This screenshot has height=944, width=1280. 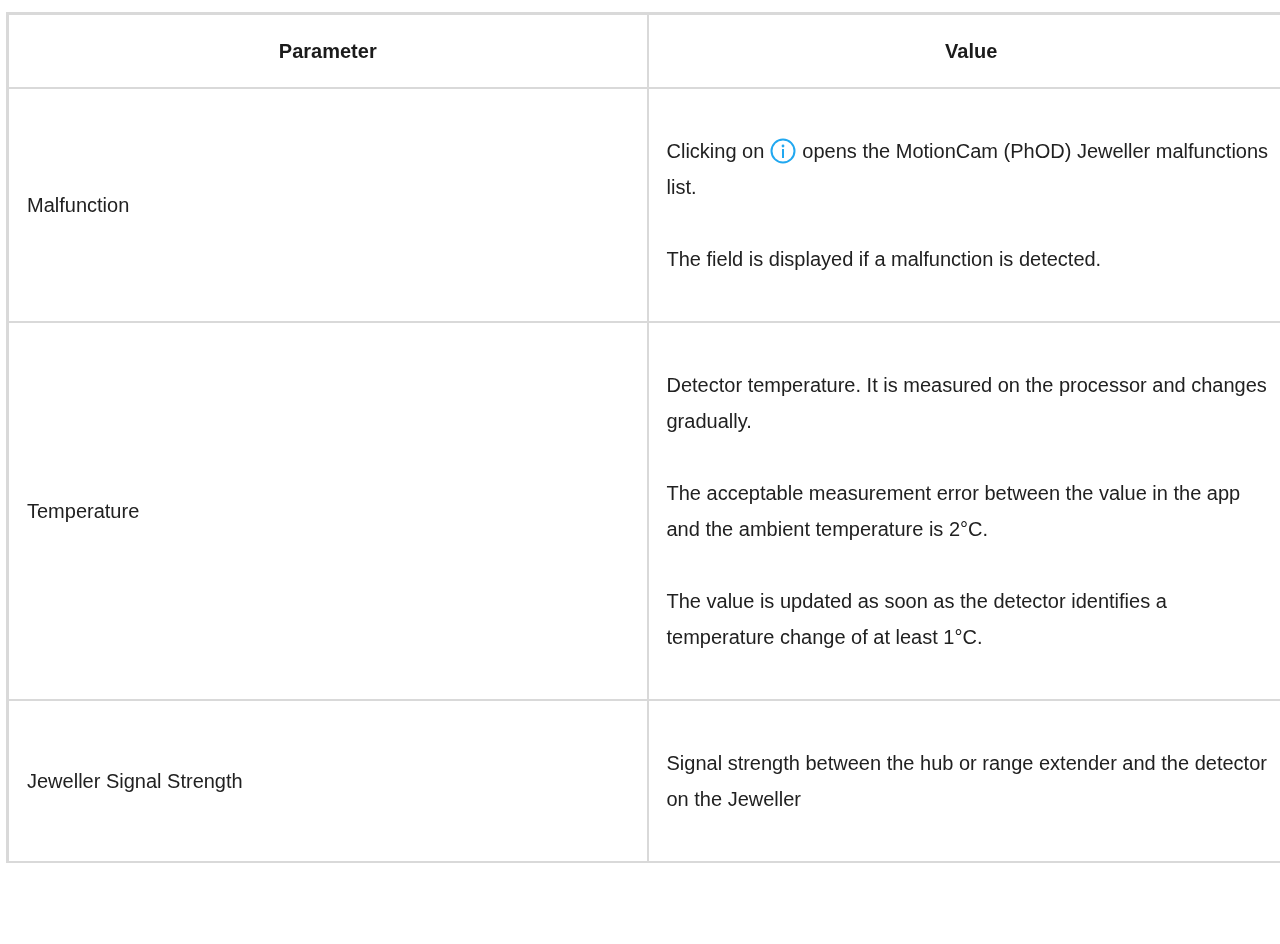 I want to click on info-icon, so click(x=783, y=151).